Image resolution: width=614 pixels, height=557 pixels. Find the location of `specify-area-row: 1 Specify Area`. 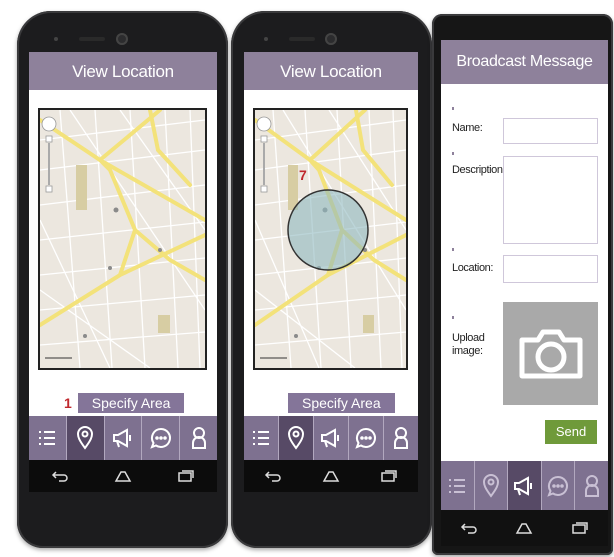

specify-area-row: 1 Specify Area is located at coordinates (124, 403).